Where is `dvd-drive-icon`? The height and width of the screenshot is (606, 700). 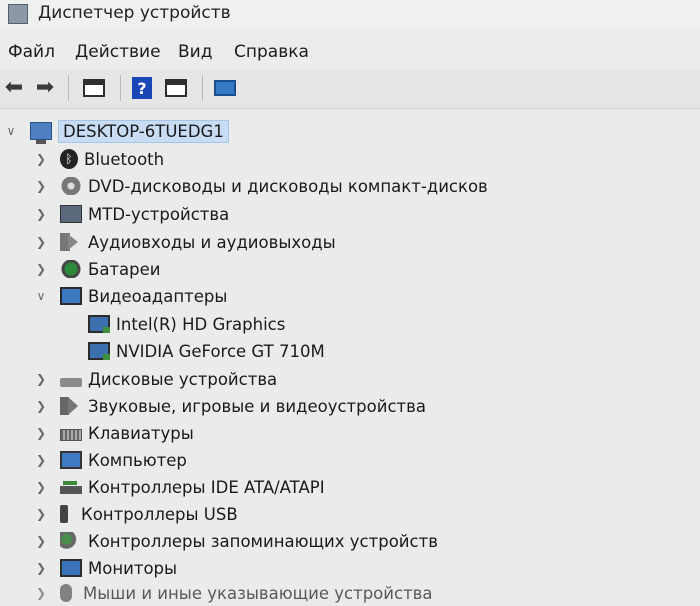 dvd-drive-icon is located at coordinates (71, 186).